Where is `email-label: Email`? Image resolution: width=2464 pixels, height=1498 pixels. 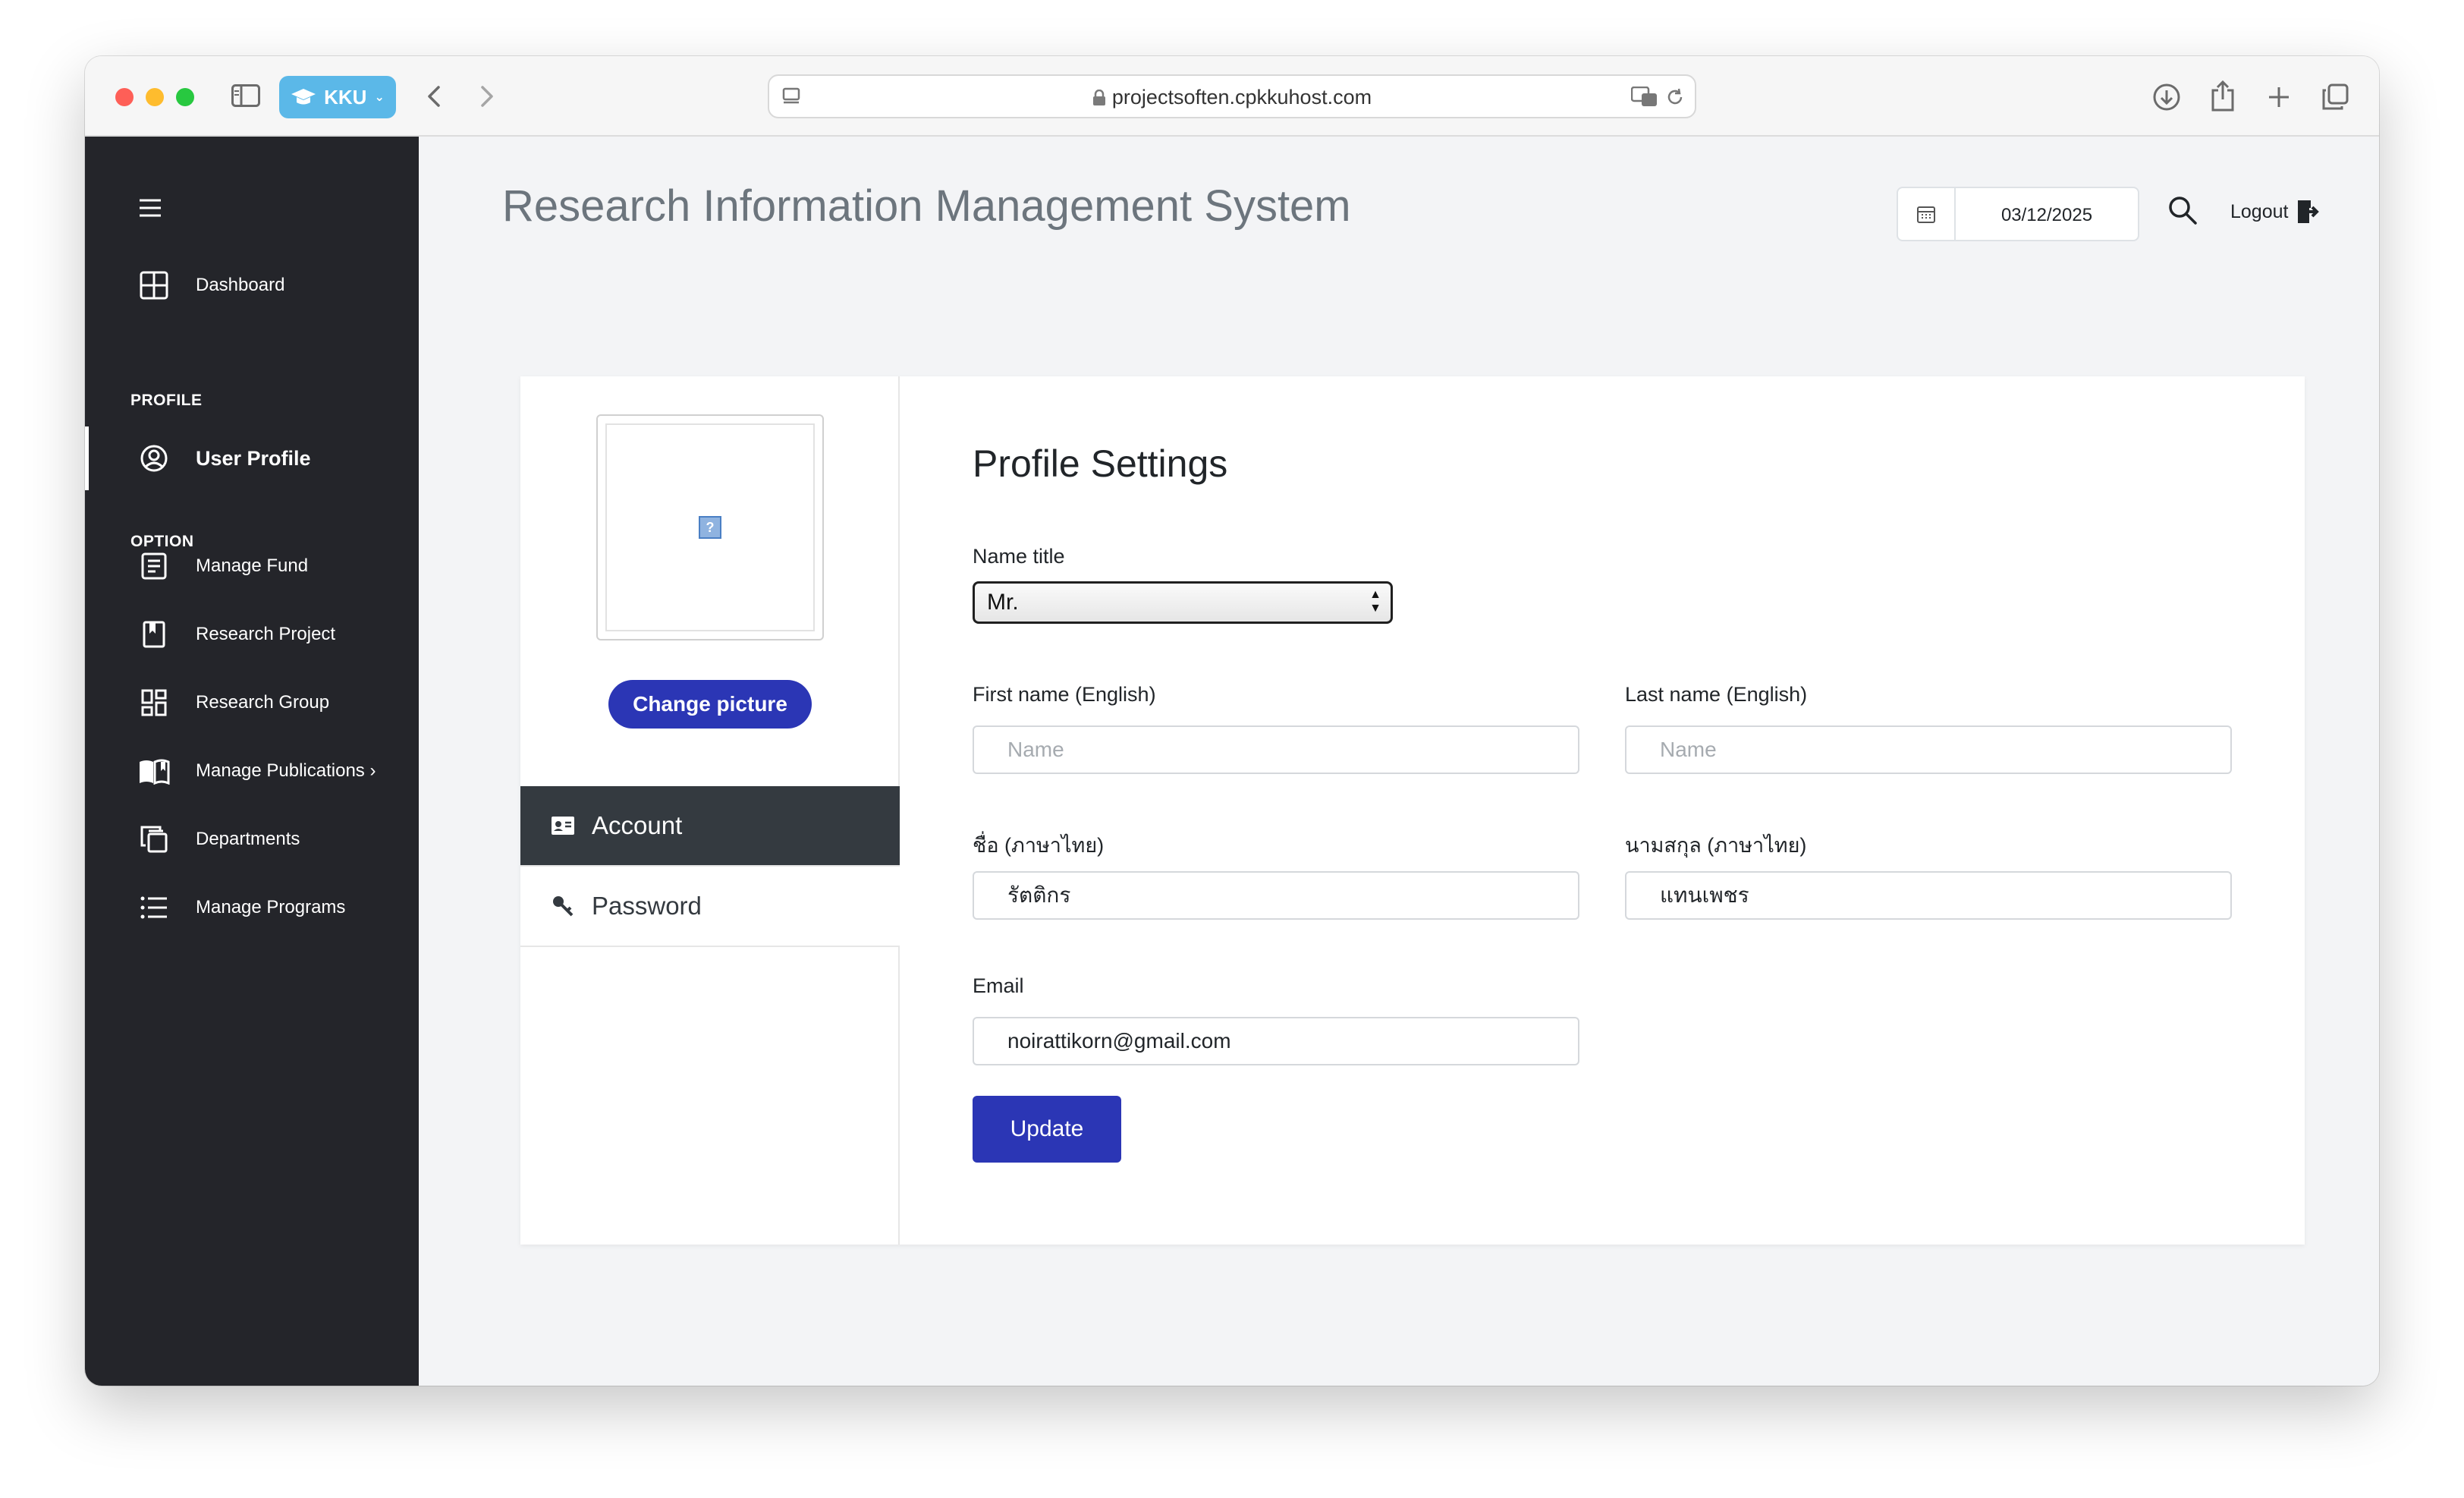
email-label: Email is located at coordinates (998, 986).